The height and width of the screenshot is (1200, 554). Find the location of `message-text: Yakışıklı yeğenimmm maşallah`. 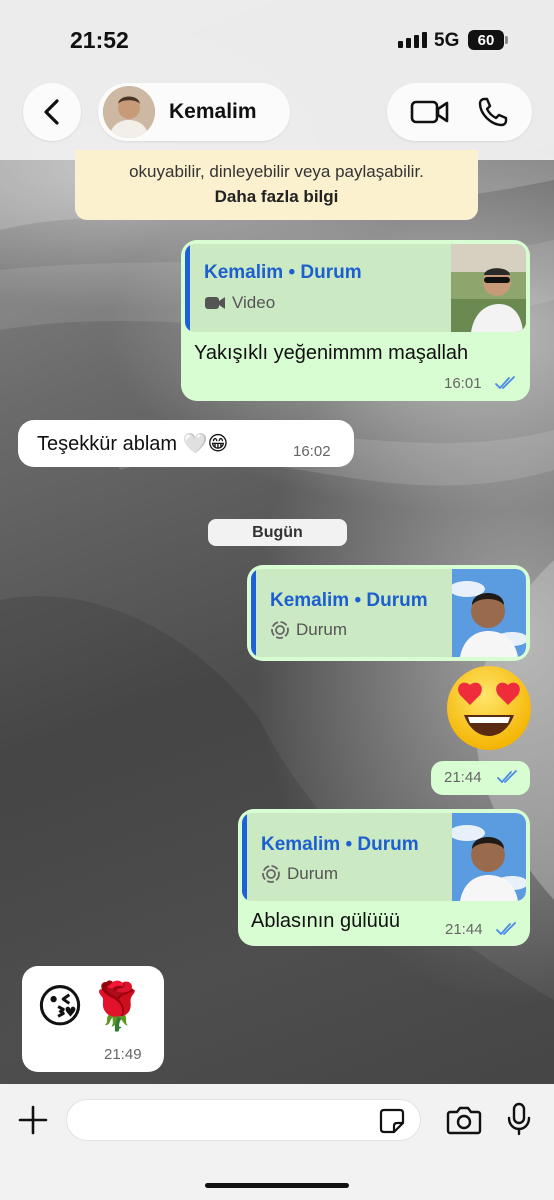

message-text: Yakışıklı yeğenimmm maşallah is located at coordinates (331, 353).